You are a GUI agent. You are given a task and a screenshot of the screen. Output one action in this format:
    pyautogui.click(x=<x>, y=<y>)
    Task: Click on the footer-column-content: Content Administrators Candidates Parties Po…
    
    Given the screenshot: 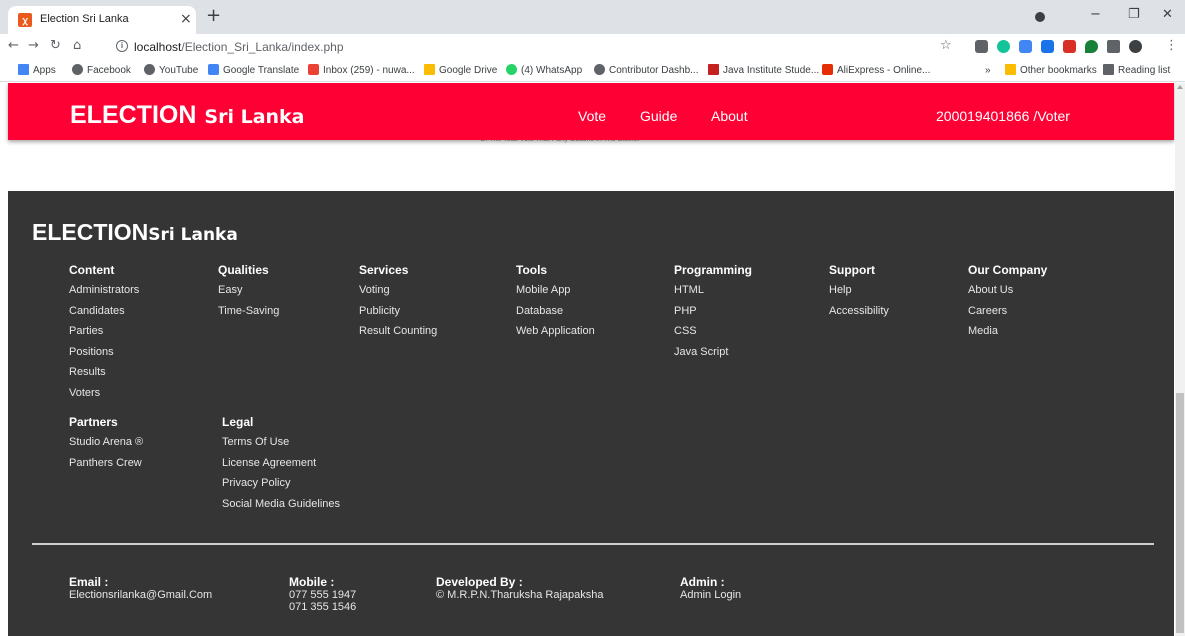 What is the action you would take?
    pyautogui.click(x=104, y=334)
    